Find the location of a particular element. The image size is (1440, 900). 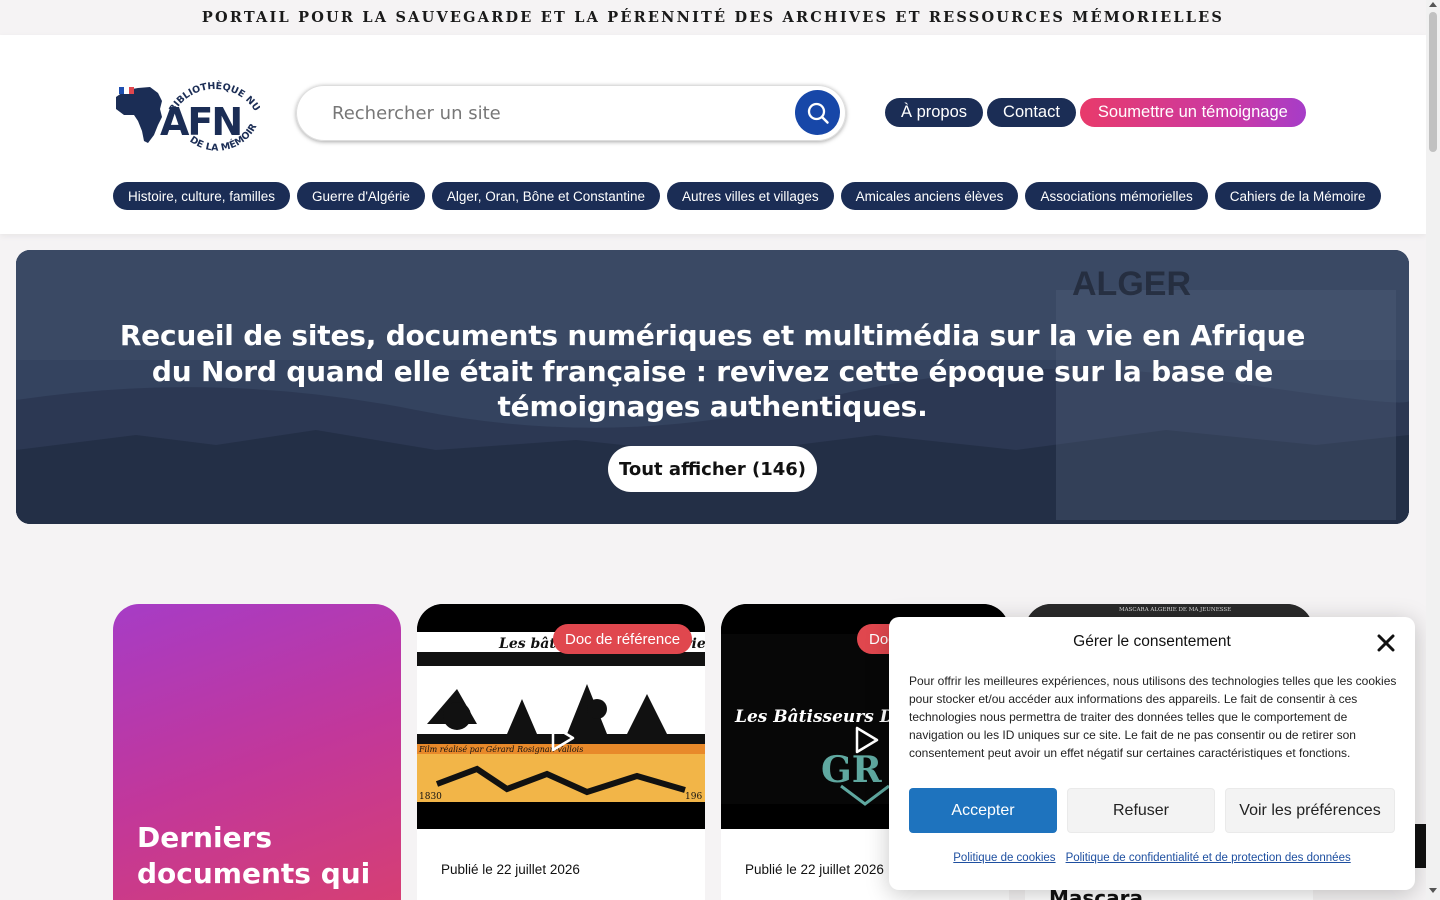

search-icon is located at coordinates (818, 113).